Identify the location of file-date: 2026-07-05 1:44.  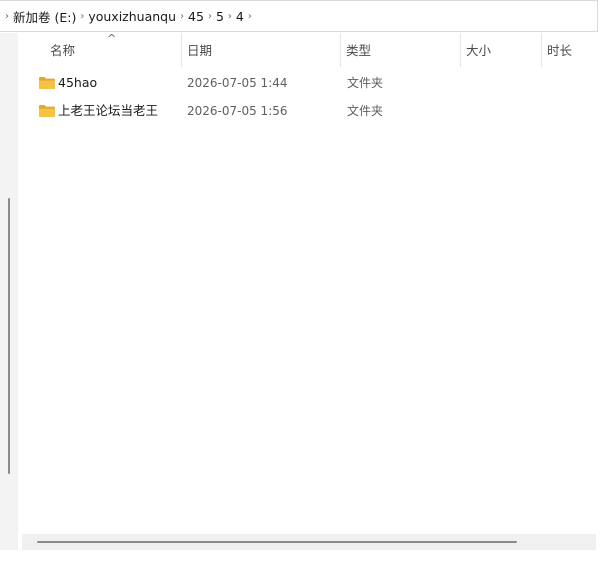
(237, 83).